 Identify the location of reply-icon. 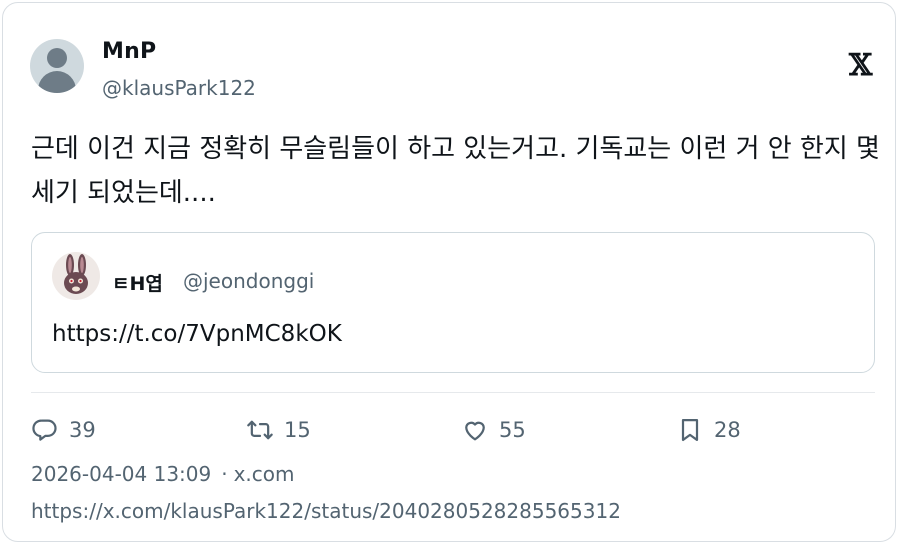
(44, 430).